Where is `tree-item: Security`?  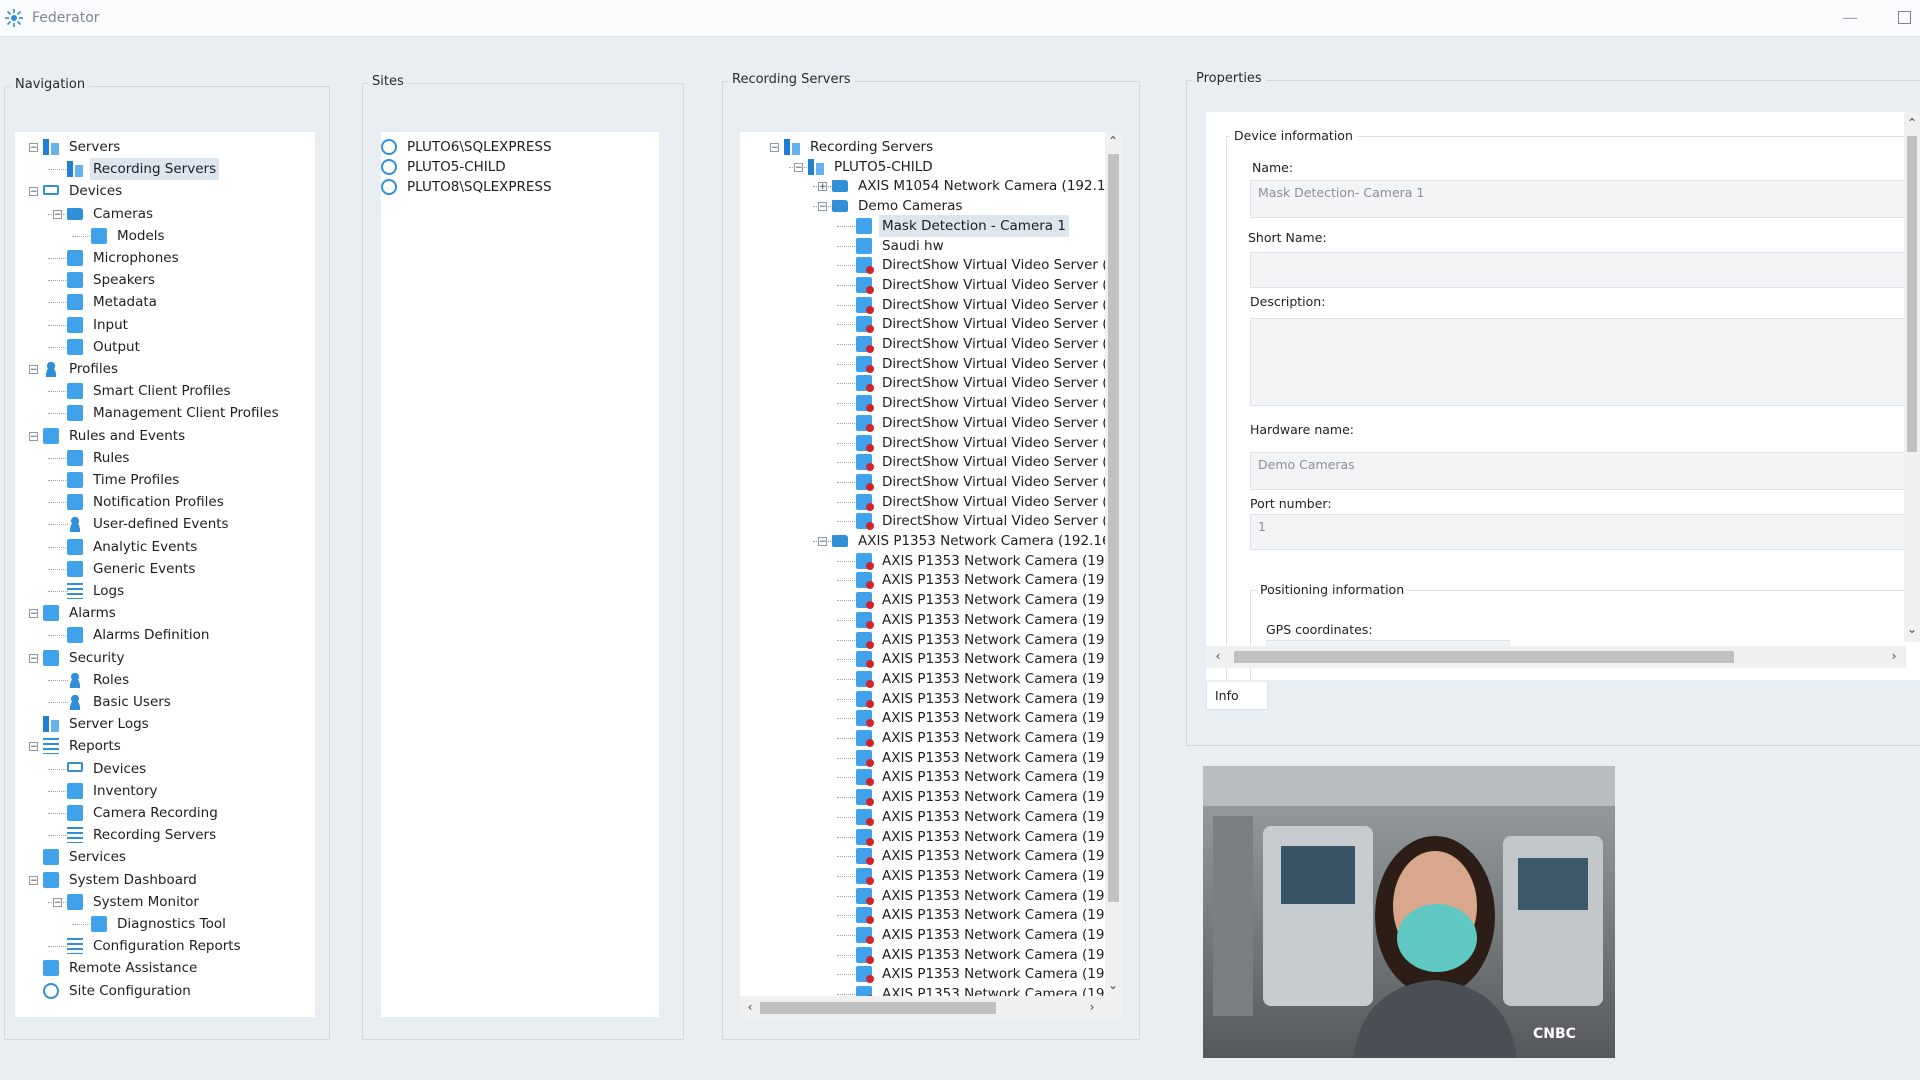 tree-item: Security is located at coordinates (85, 658).